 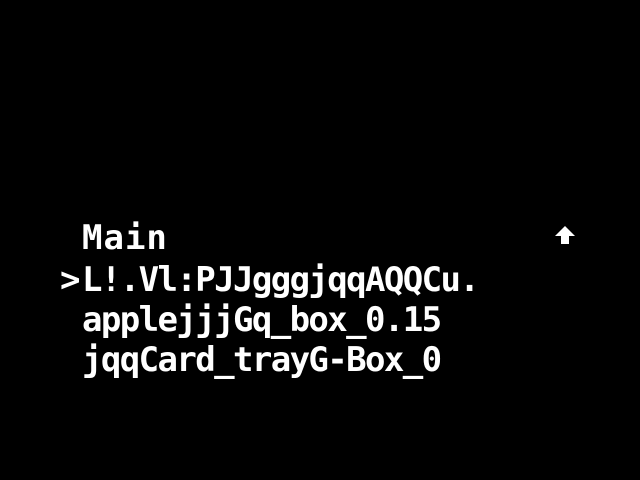 I want to click on menu-item: jqqCard_trayG-Box_0, so click(x=322, y=360).